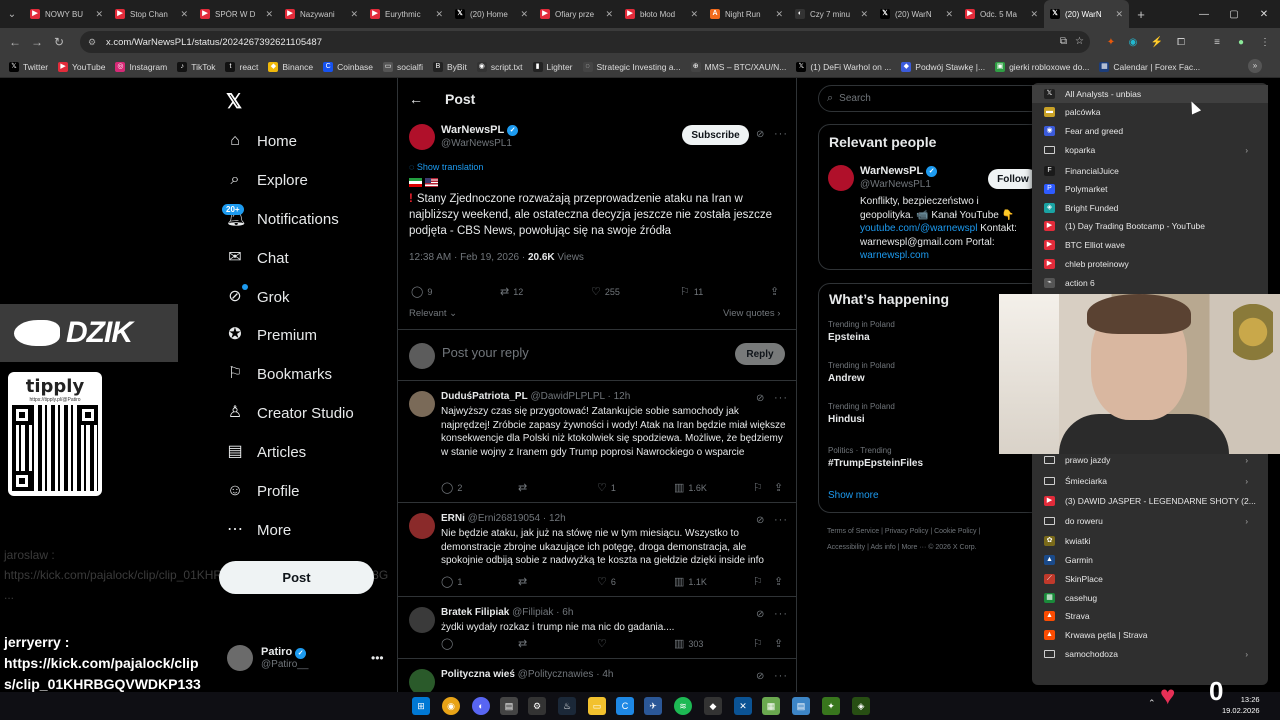 This screenshot has height=720, width=1280. What do you see at coordinates (801, 706) in the screenshot?
I see `notepad-icon: ▤` at bounding box center [801, 706].